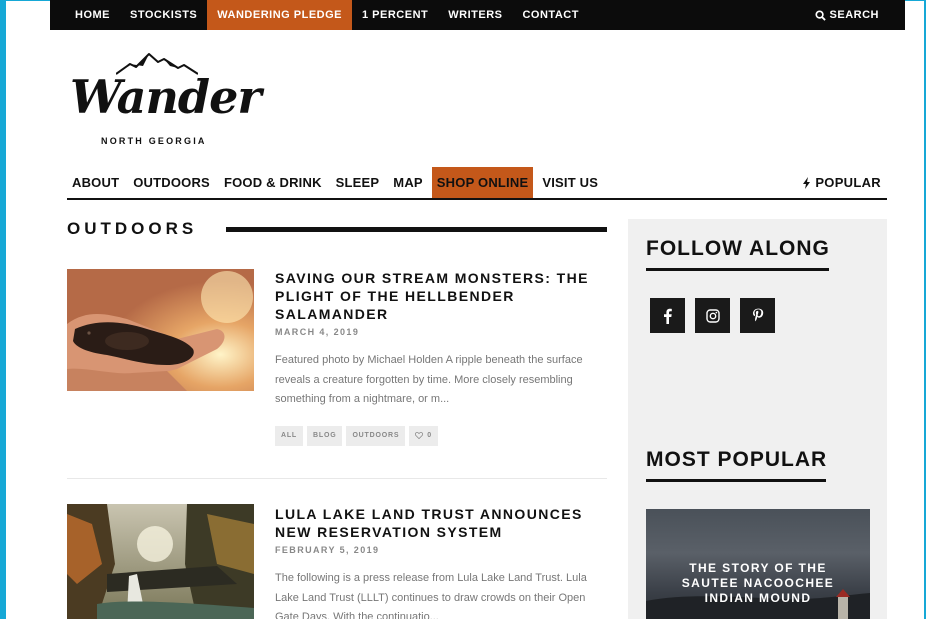 This screenshot has height=619, width=926. Describe the element at coordinates (376, 435) in the screenshot. I see `tag-outdoors: OUTDOORS` at that location.